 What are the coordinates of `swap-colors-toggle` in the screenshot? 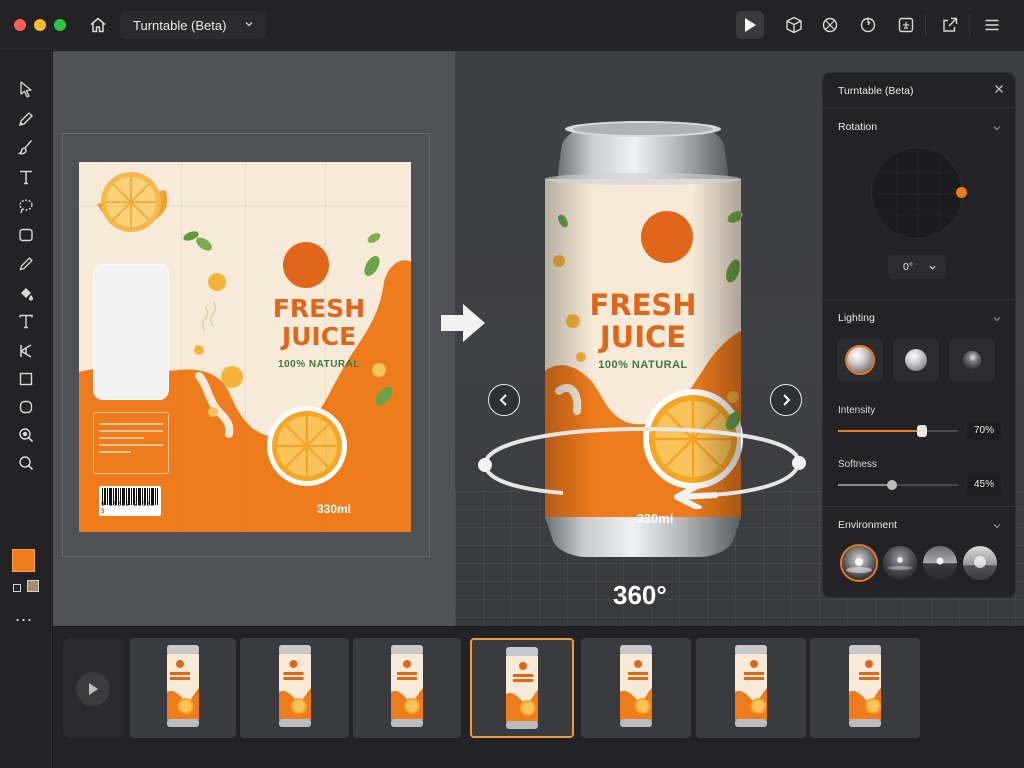 It's located at (17, 588).